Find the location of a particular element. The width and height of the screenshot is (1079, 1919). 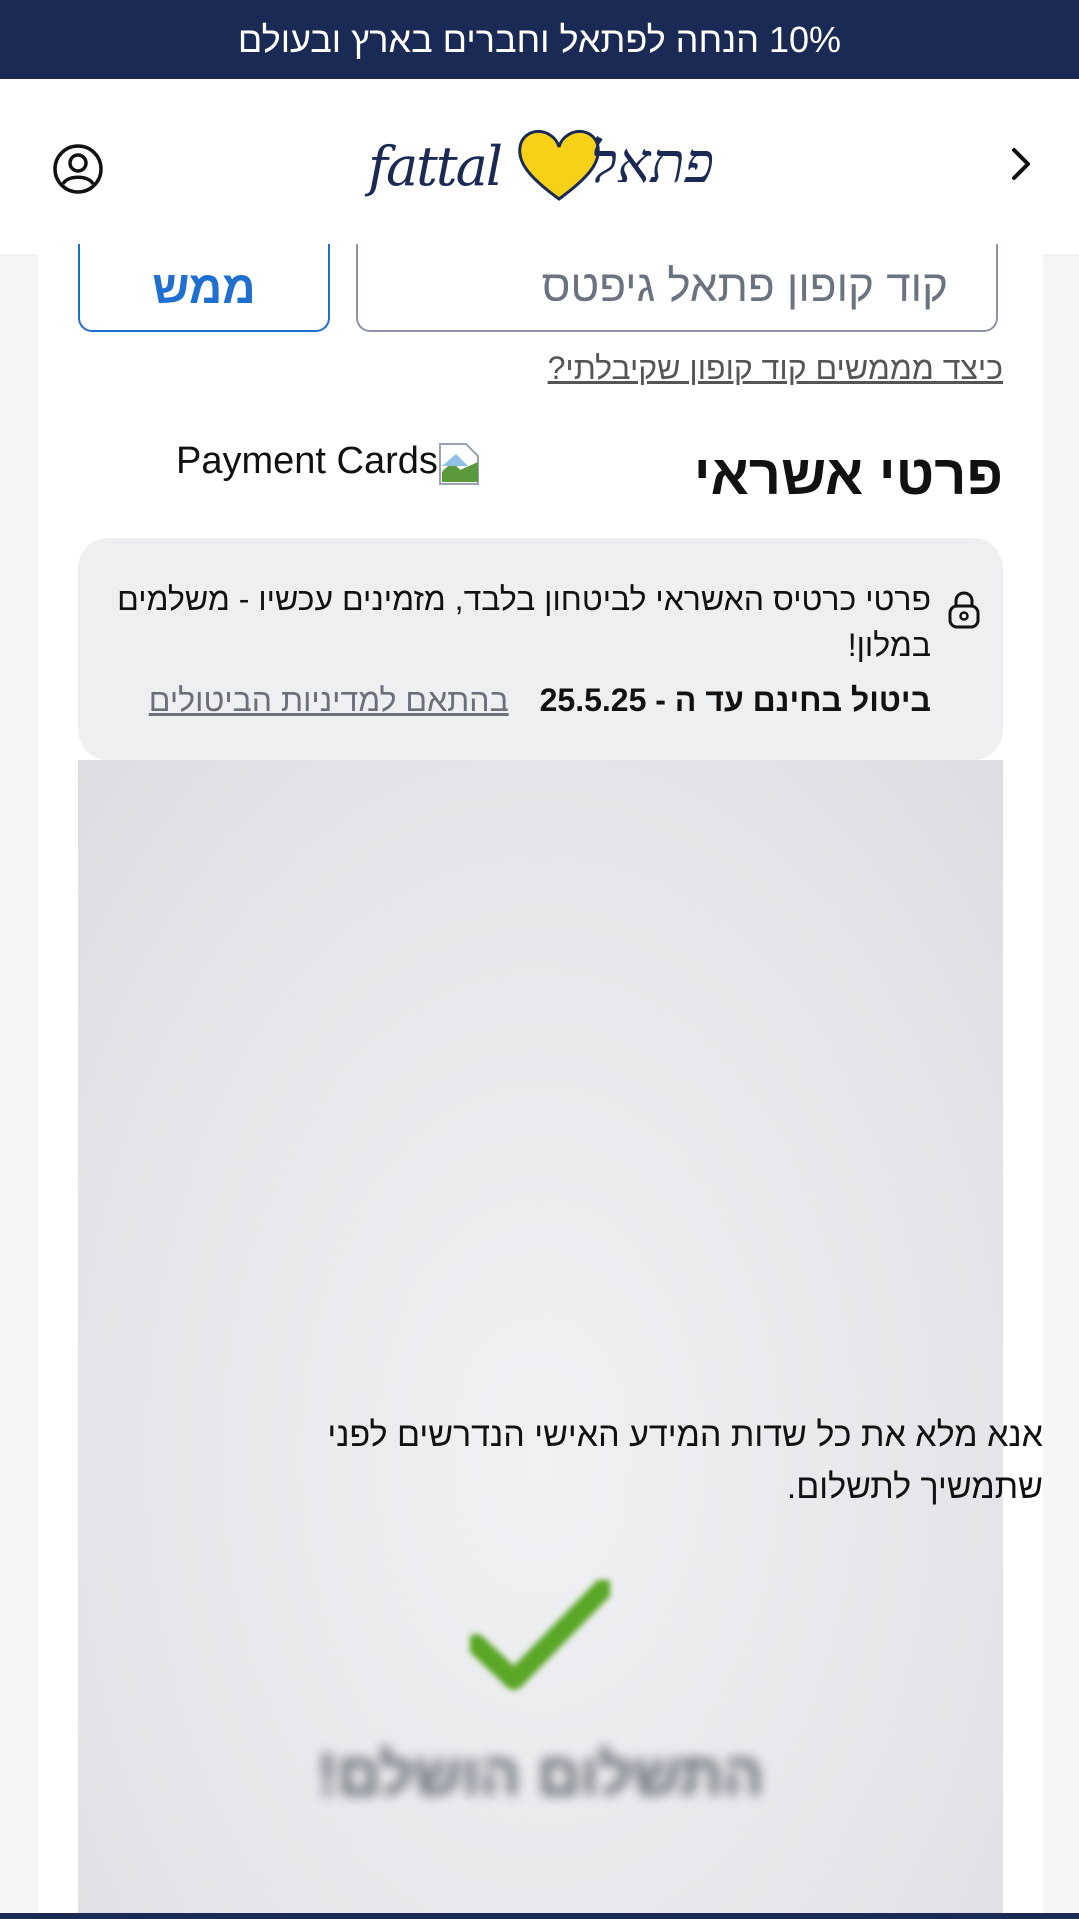

logo-latin-text: fattal is located at coordinates (435, 166).